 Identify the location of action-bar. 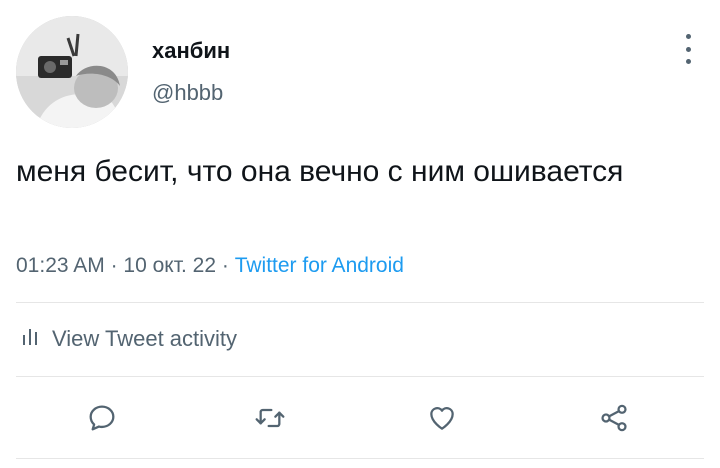
(360, 418).